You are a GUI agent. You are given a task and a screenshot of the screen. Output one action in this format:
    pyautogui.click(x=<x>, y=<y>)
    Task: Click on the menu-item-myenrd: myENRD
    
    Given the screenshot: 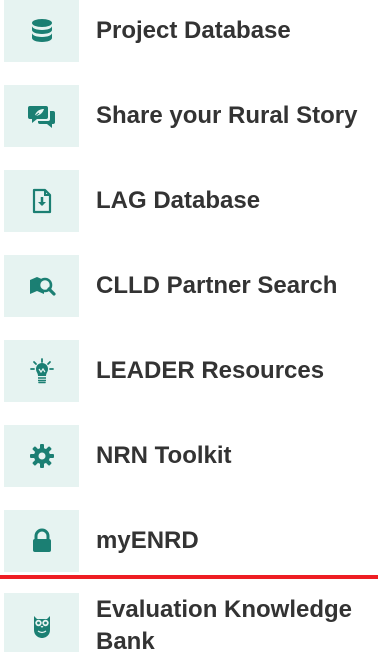 What is the action you would take?
    pyautogui.click(x=189, y=541)
    